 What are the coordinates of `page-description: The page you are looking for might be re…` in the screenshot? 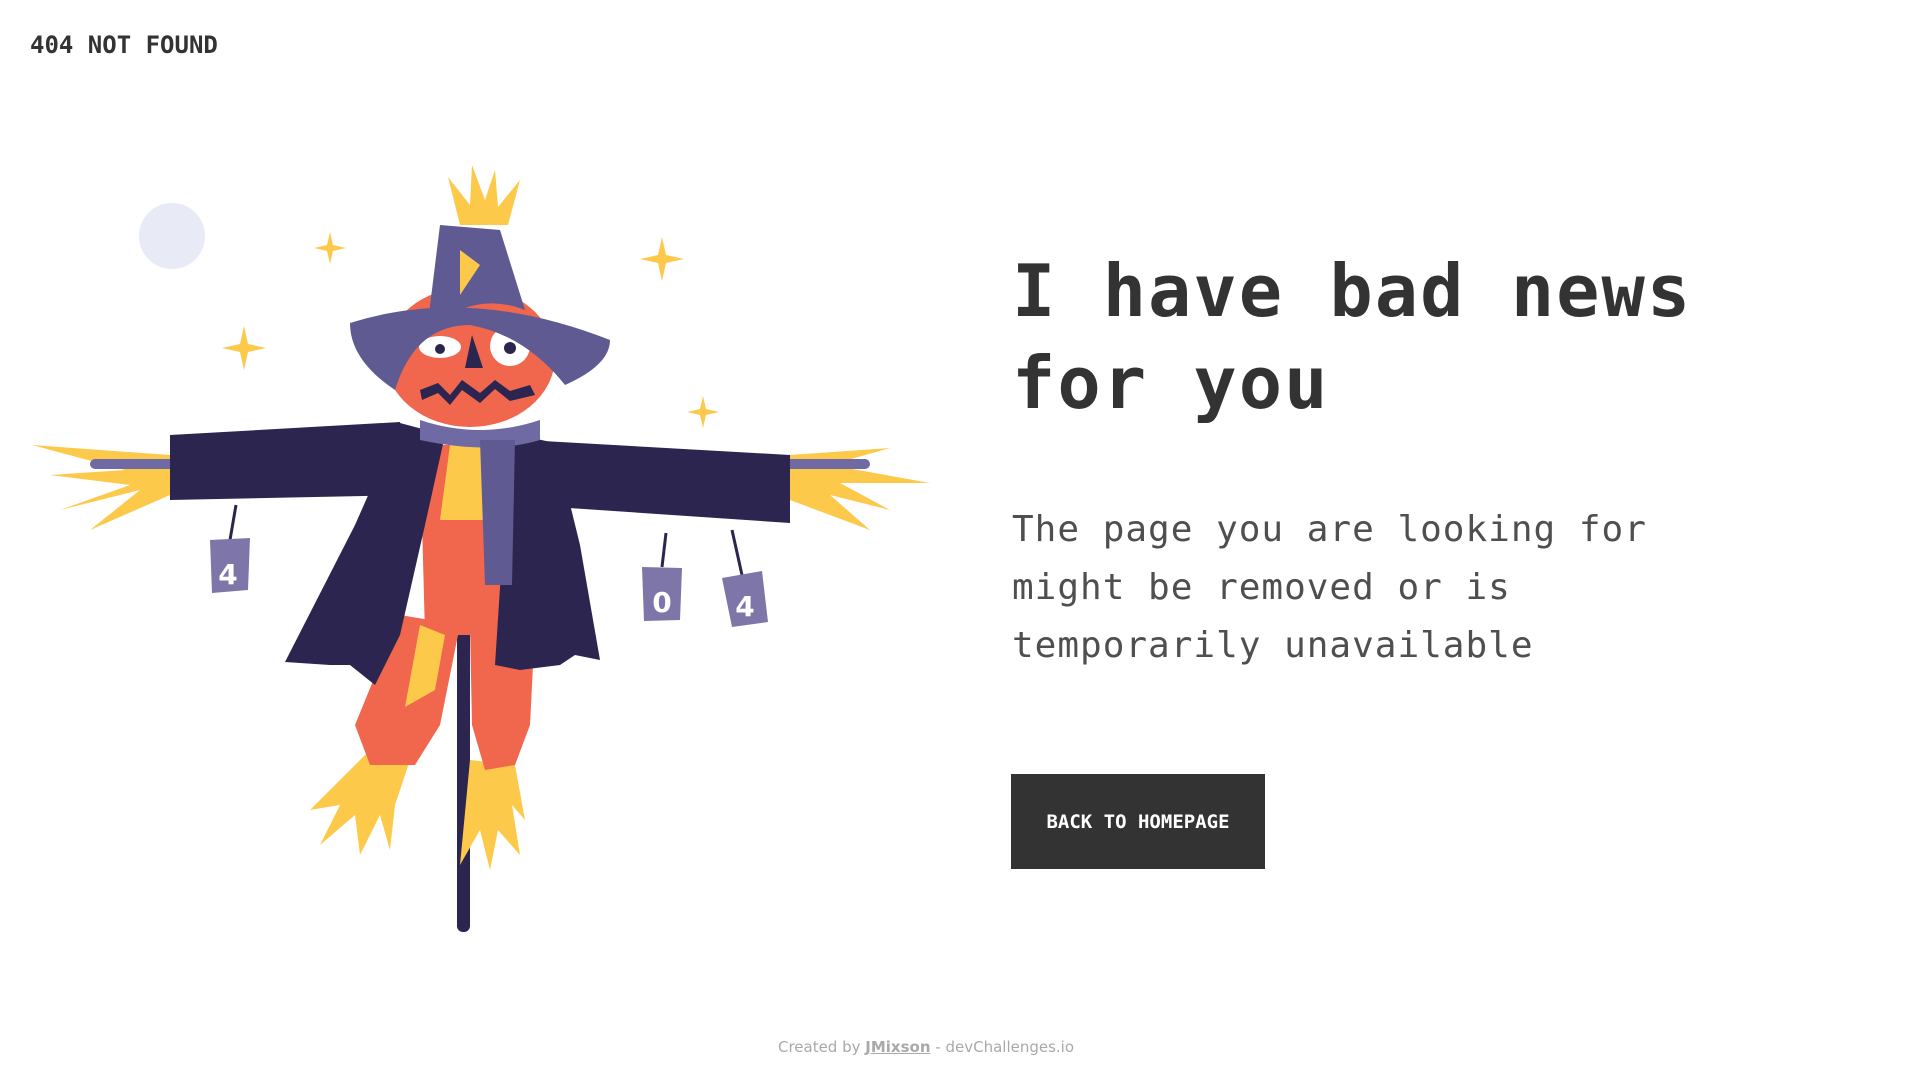 It's located at (1372, 588).